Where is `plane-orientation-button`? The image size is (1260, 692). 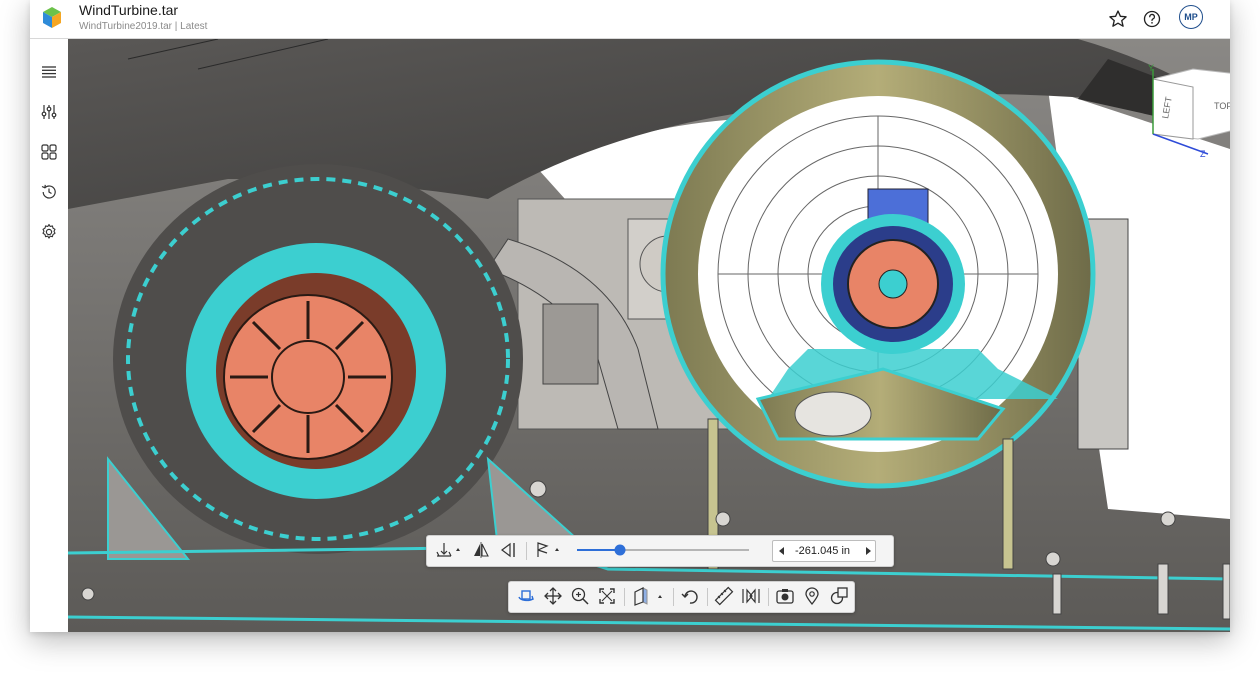
plane-orientation-button is located at coordinates (549, 550).